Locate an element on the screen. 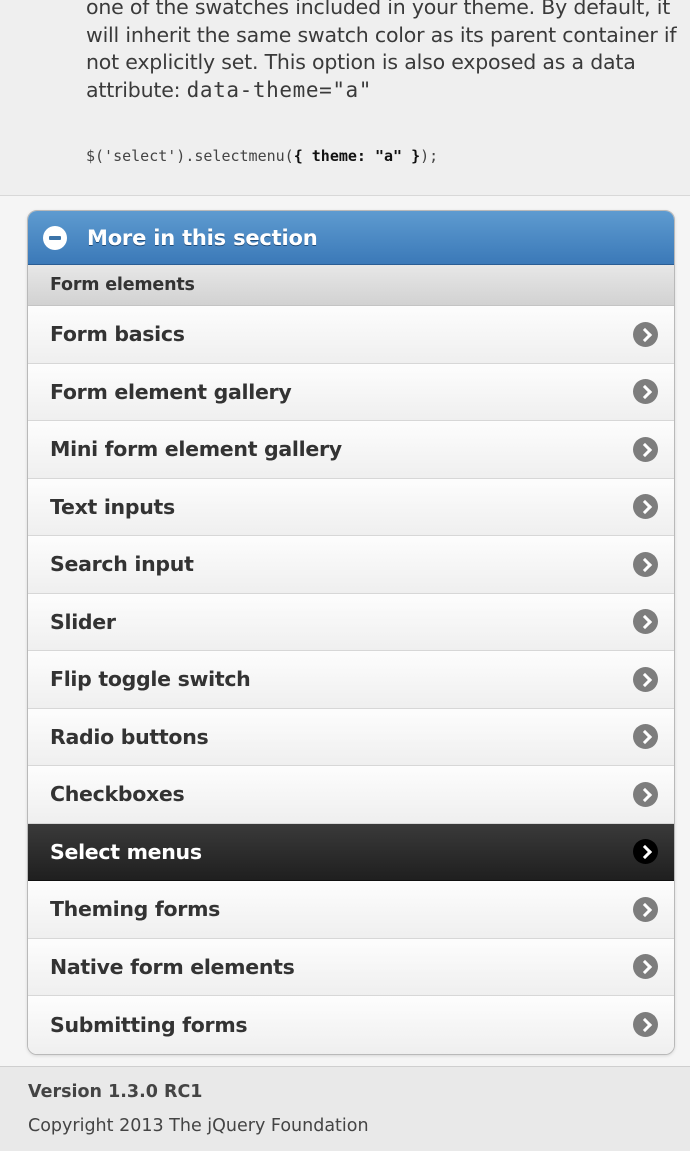  code-suffix: ); is located at coordinates (429, 156).